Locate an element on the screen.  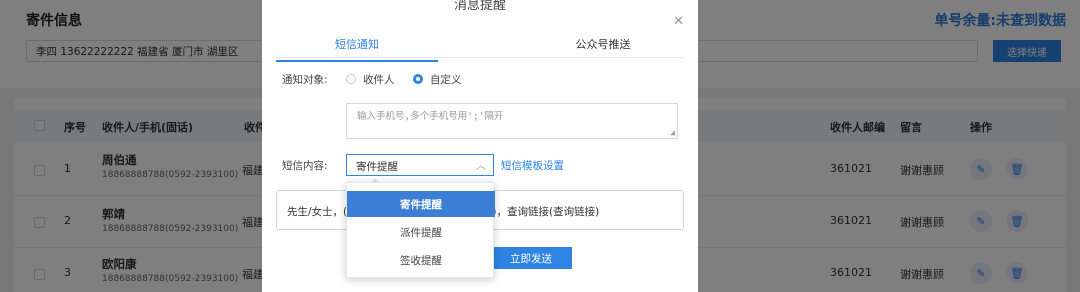
template-select: 寄件提醒 ︿ is located at coordinates (420, 165).